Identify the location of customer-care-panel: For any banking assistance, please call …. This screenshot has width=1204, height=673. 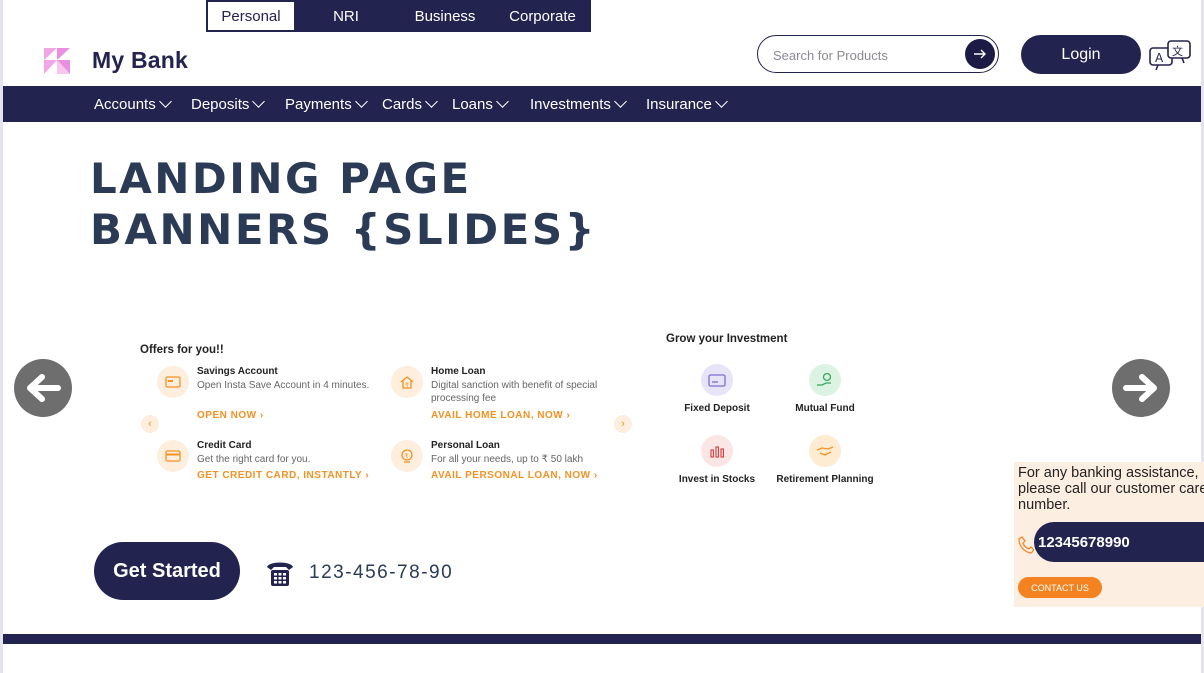
(1109, 534).